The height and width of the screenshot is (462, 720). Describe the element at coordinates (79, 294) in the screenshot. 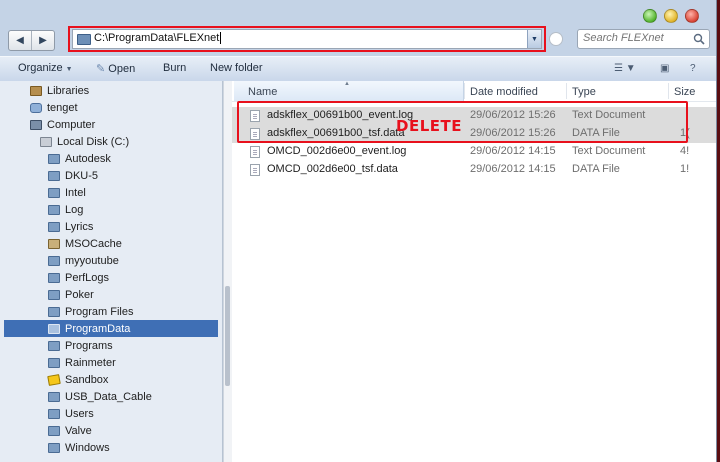

I see `tree-item-label: Poker` at that location.